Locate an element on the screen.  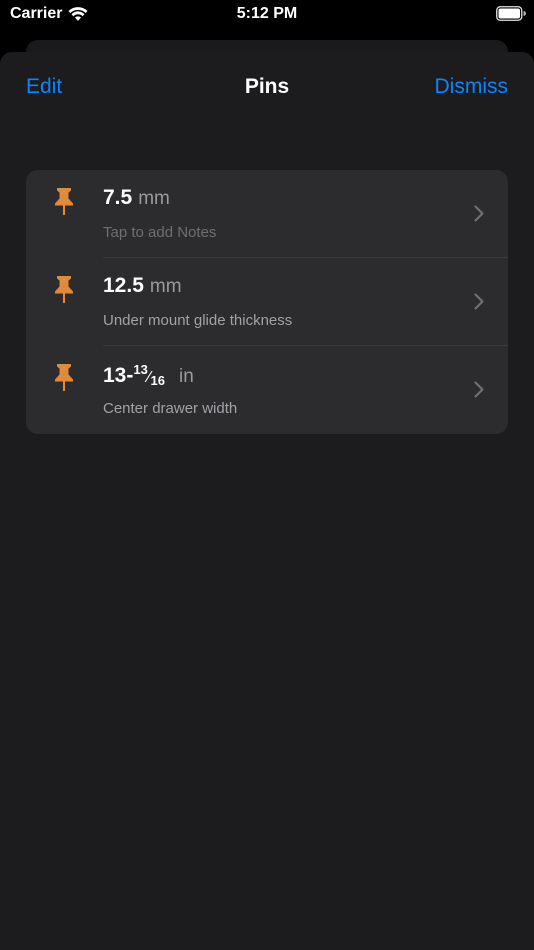
pin-note: Center drawer width is located at coordinates (170, 408).